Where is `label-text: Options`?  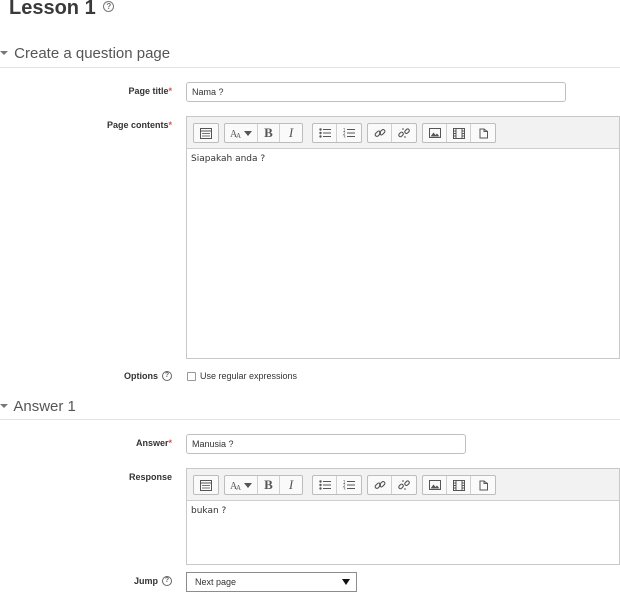 label-text: Options is located at coordinates (141, 376).